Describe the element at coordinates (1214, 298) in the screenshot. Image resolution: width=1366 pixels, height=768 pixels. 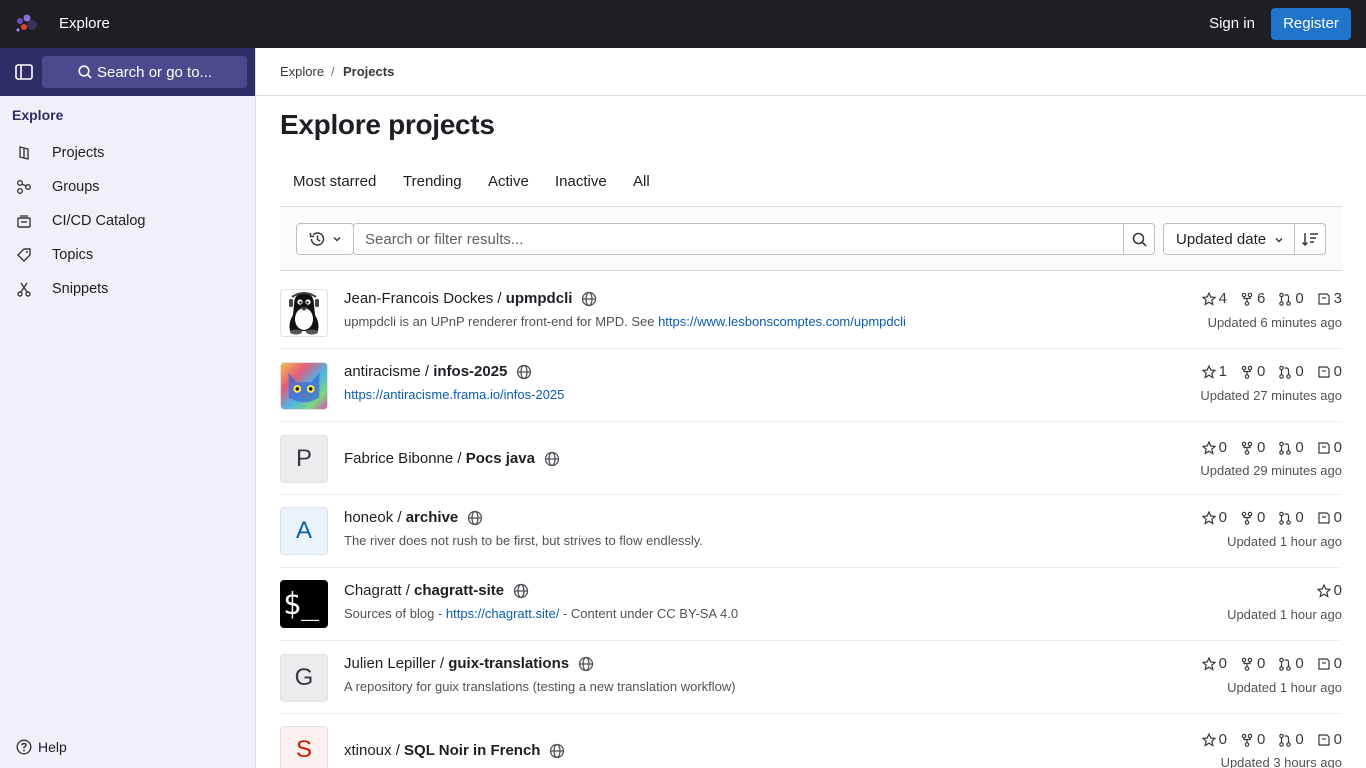
I see `star-count: 4` at that location.